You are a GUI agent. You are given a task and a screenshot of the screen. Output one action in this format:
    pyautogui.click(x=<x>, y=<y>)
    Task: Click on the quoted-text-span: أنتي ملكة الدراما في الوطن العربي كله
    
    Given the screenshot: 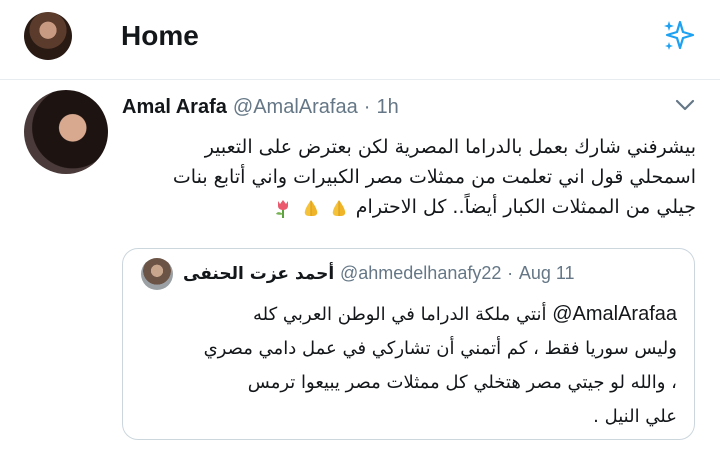 What is the action you would take?
    pyautogui.click(x=400, y=314)
    